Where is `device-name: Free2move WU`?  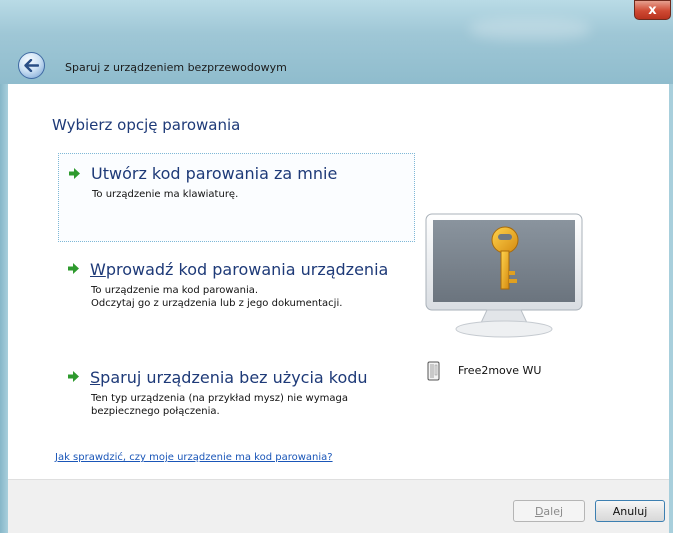 device-name: Free2move WU is located at coordinates (500, 370).